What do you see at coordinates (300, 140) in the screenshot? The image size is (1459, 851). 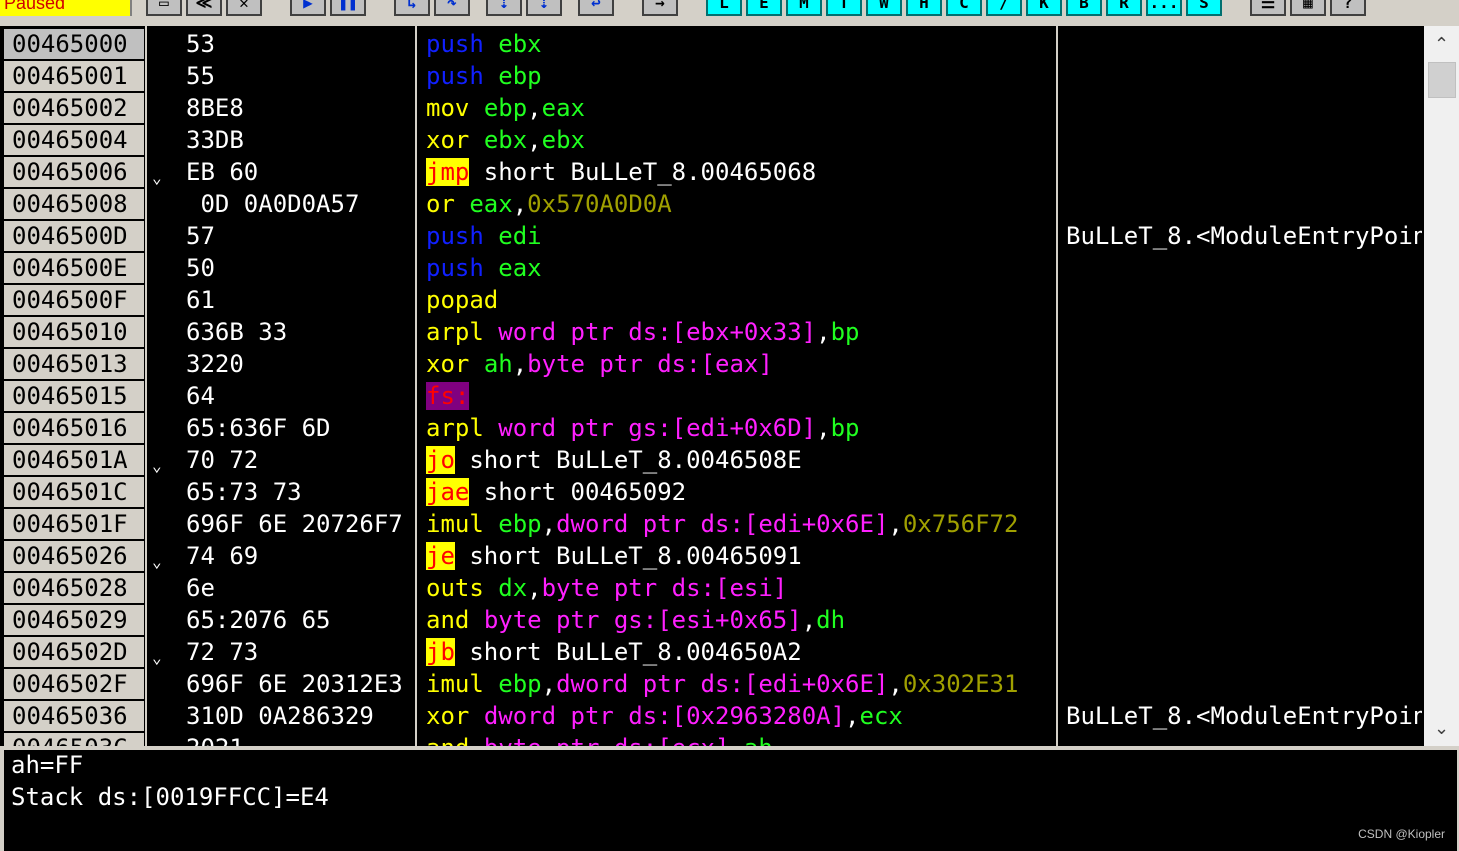 I see `row-hex-bytes: 33DB` at bounding box center [300, 140].